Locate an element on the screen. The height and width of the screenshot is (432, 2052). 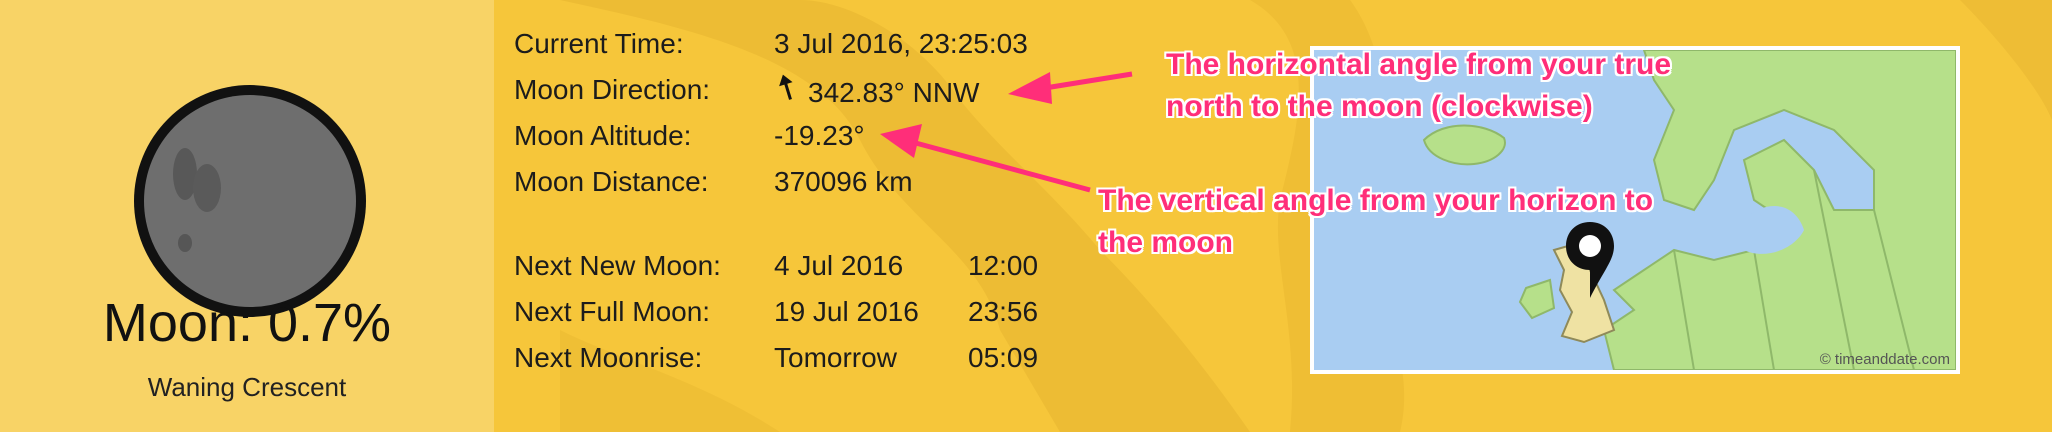
moon-distance-value: 370096 km is located at coordinates (843, 181).